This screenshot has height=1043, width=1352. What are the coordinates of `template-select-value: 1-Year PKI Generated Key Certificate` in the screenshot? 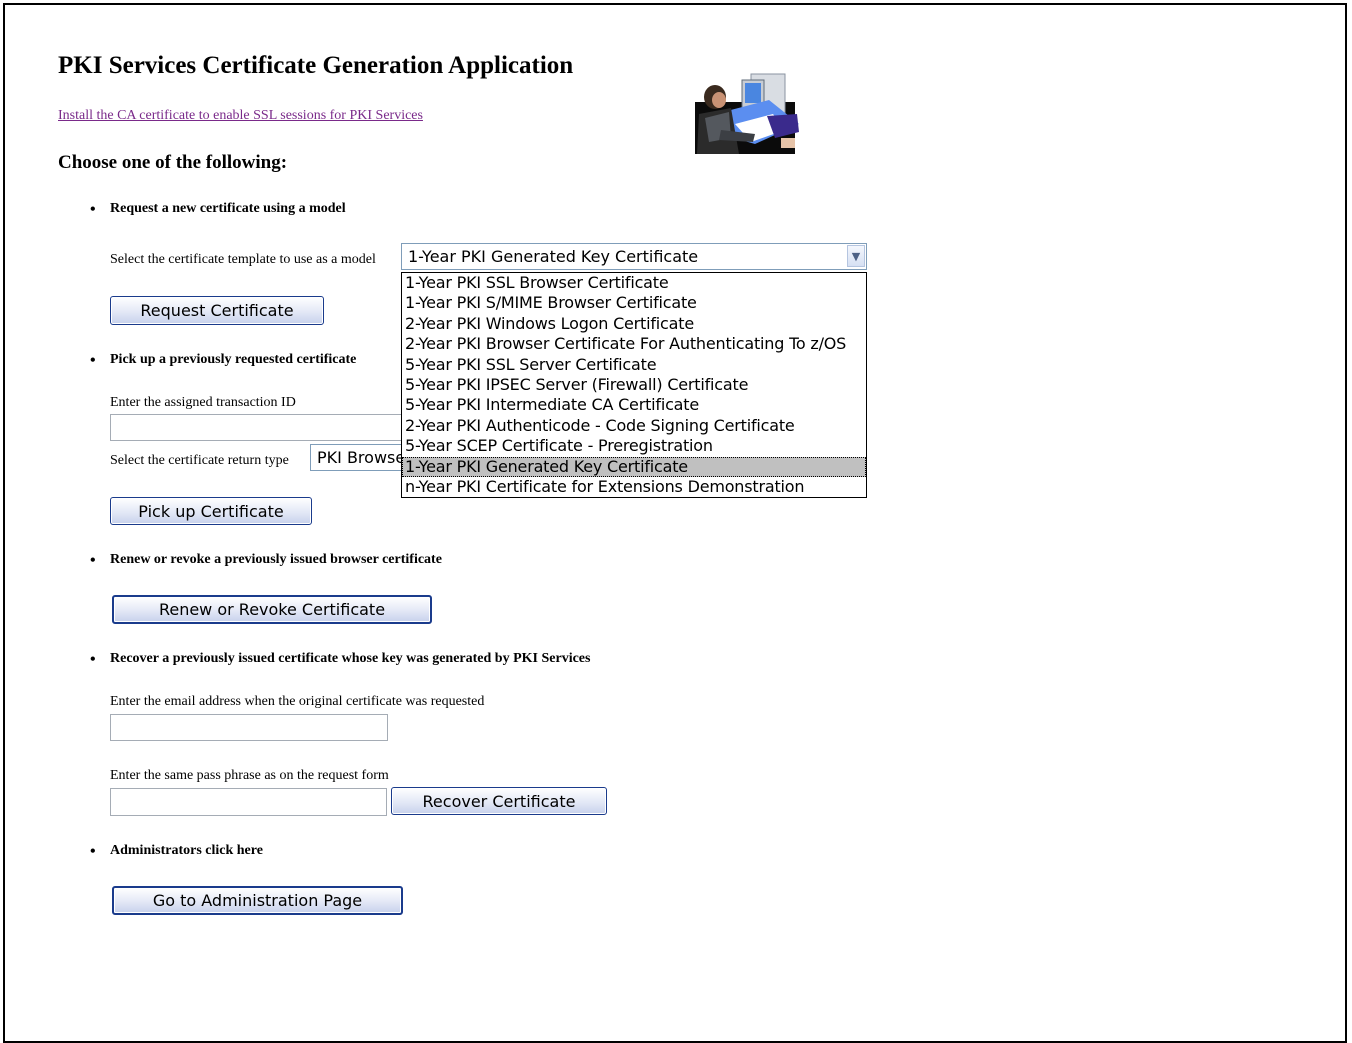 It's located at (553, 256).